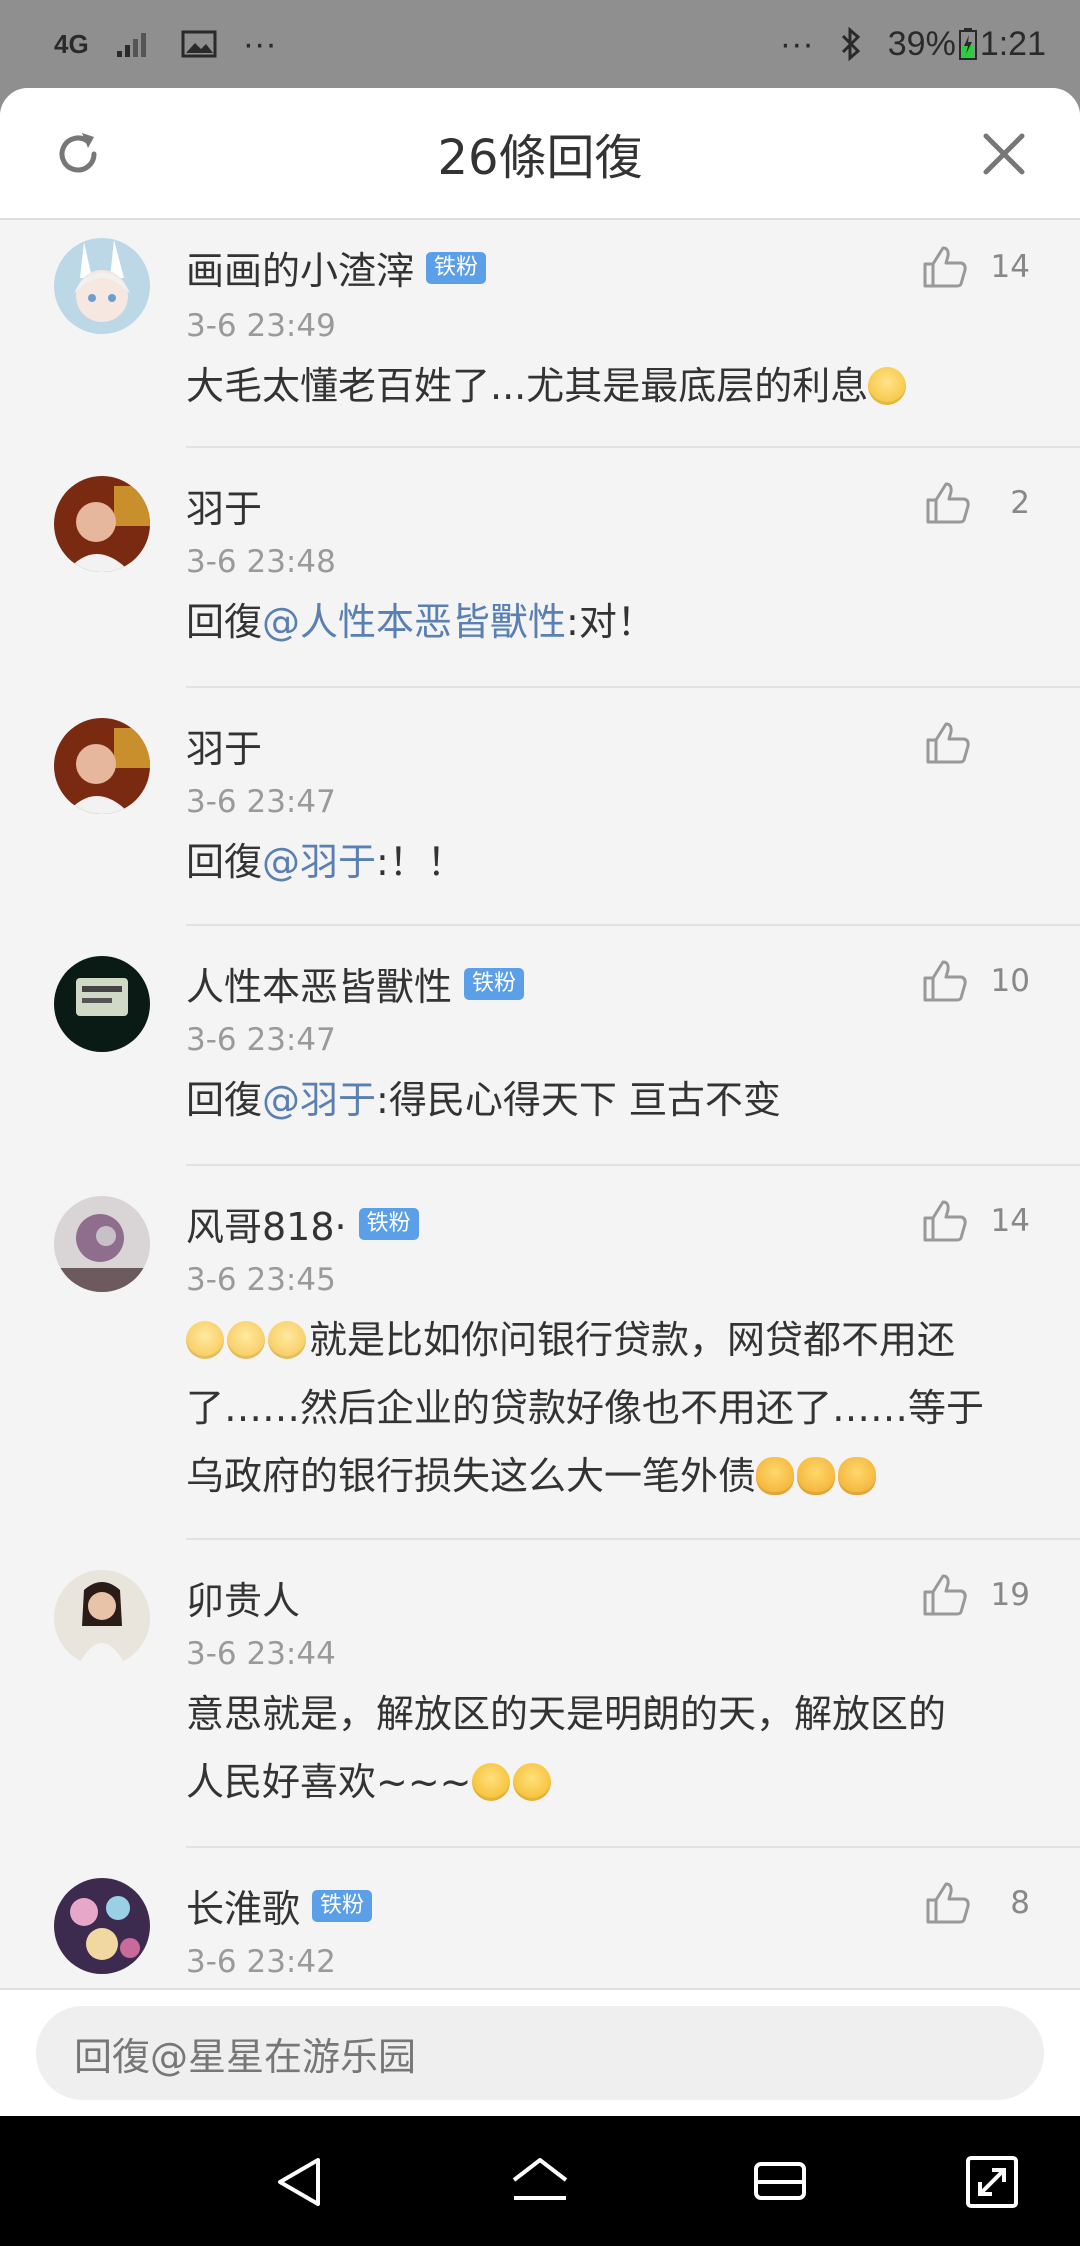 The height and width of the screenshot is (2246, 1080). I want to click on comment-text: 回復@羽于:得民心得天下 亘古不变, so click(611, 1100).